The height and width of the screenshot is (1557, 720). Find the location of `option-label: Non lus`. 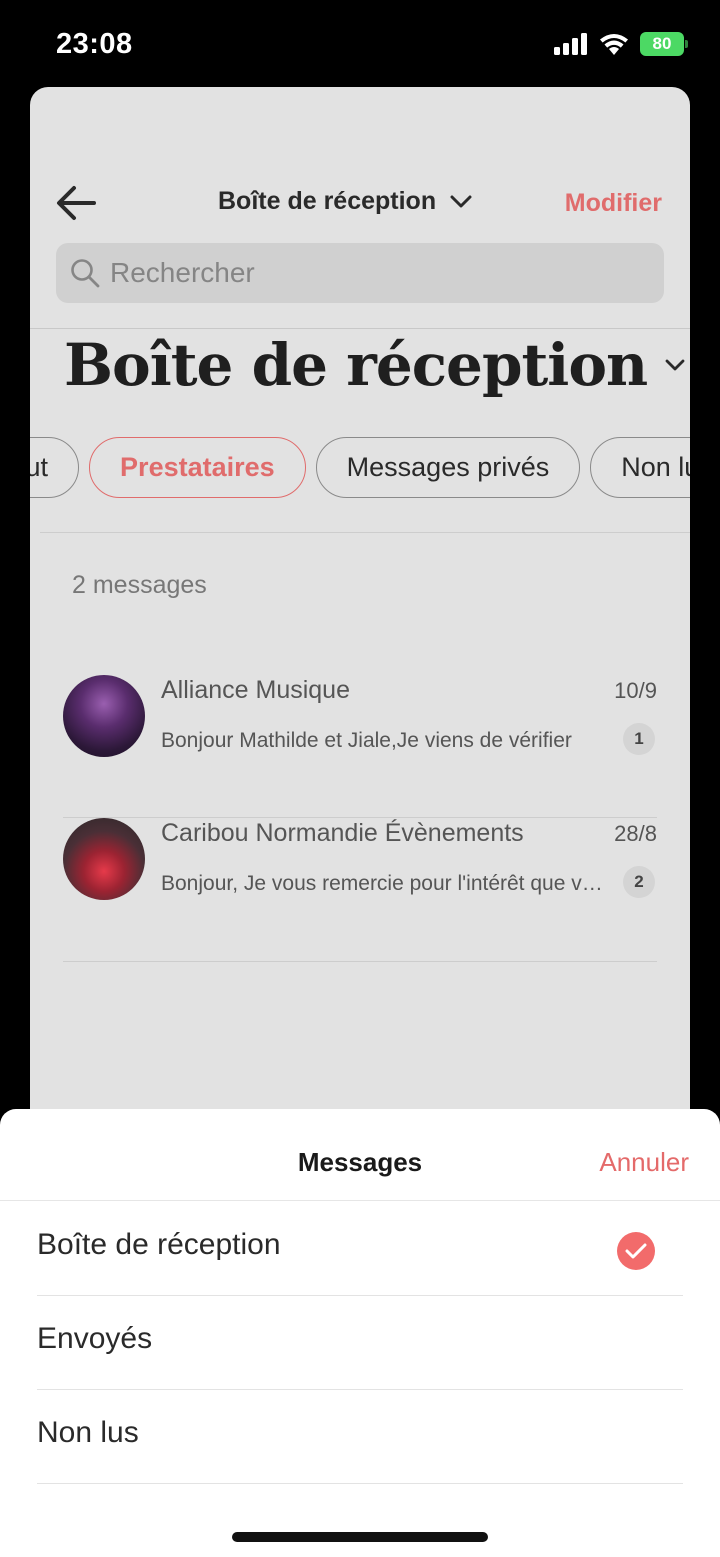

option-label: Non lus is located at coordinates (88, 1432).